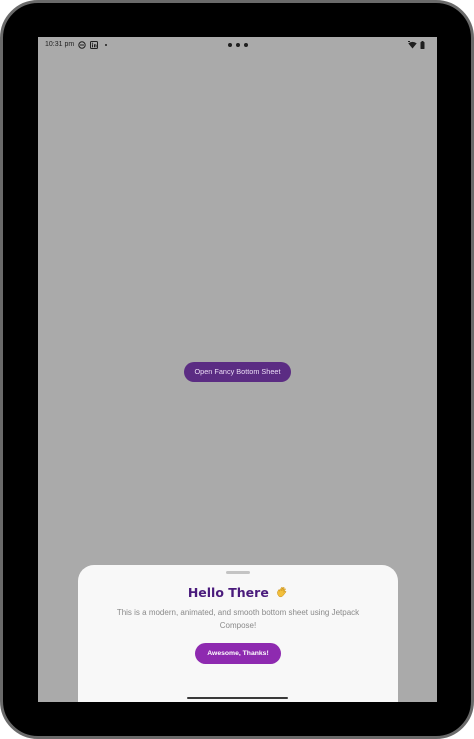 This screenshot has height=739, width=474. I want to click on linkedin-icon, so click(94, 45).